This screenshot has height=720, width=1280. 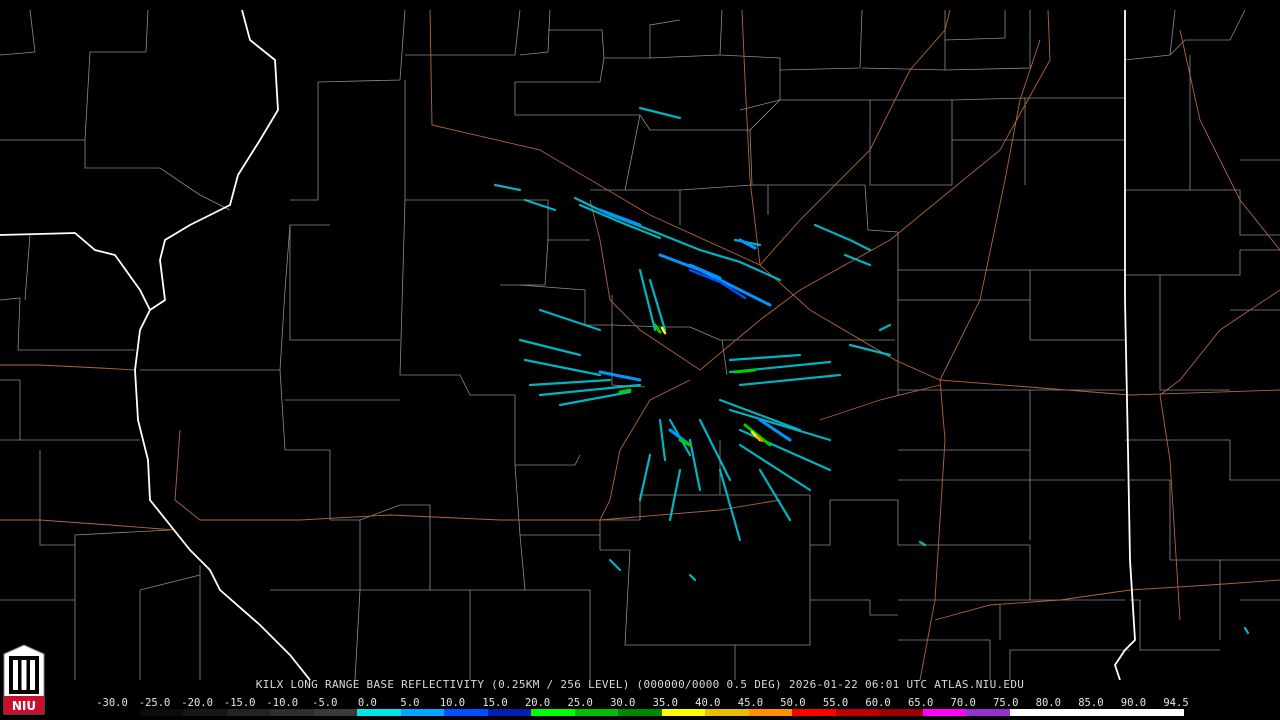 What do you see at coordinates (920, 703) in the screenshot?
I see `scale-label: 65.0` at bounding box center [920, 703].